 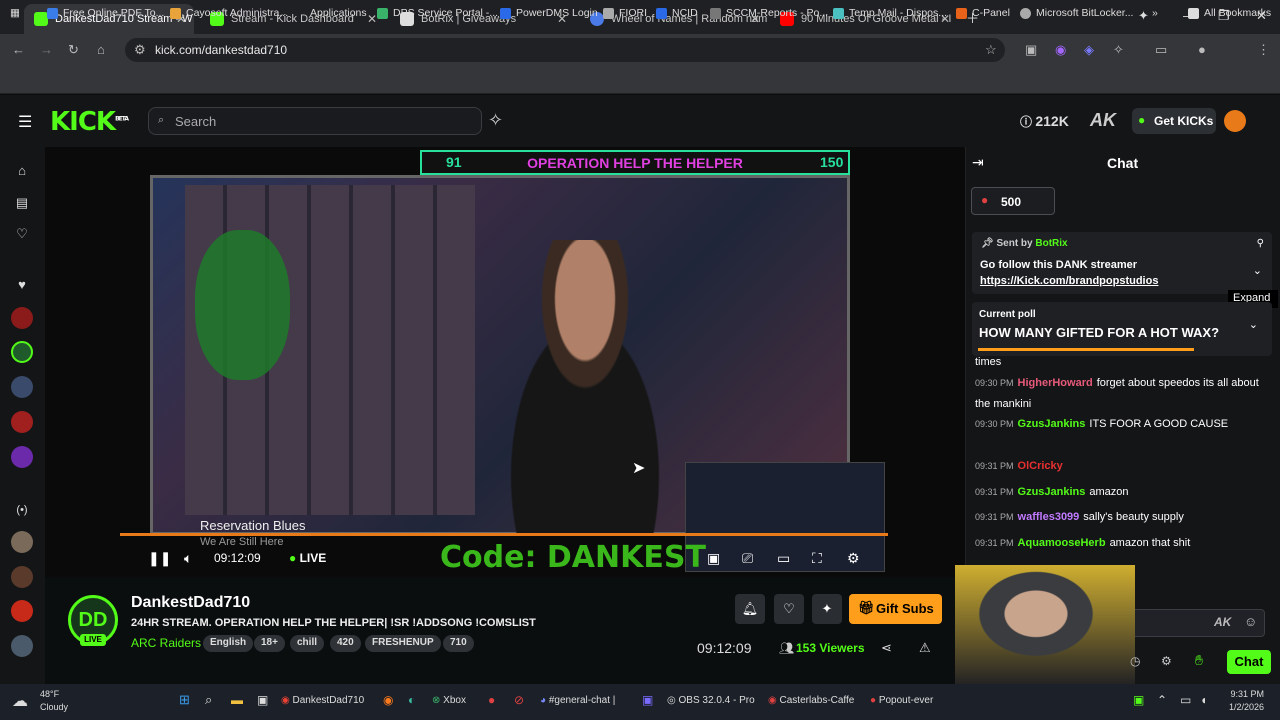 What do you see at coordinates (190, 603) in the screenshot?
I see `channel-name: DankestDad710` at bounding box center [190, 603].